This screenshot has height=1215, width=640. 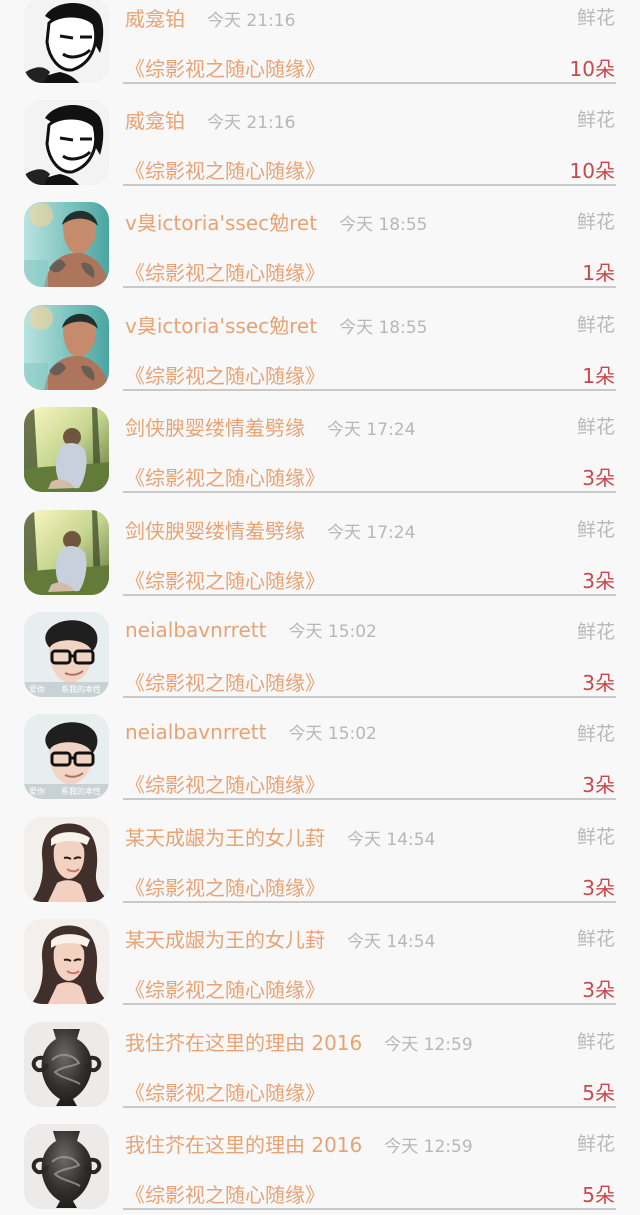 What do you see at coordinates (383, 328) in the screenshot?
I see `gift-time: 今天 18:55` at bounding box center [383, 328].